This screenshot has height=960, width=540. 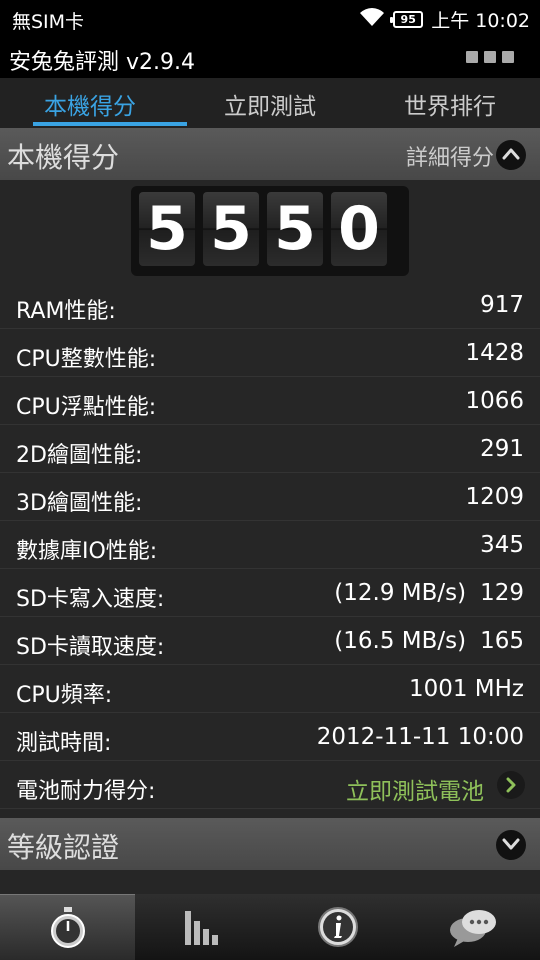 What do you see at coordinates (502, 545) in the screenshot?
I see `row-value: 345` at bounding box center [502, 545].